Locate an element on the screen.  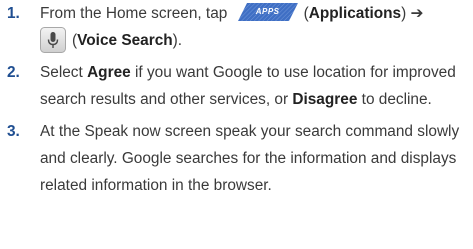
apps-close-paren: ) is located at coordinates (404, 13).